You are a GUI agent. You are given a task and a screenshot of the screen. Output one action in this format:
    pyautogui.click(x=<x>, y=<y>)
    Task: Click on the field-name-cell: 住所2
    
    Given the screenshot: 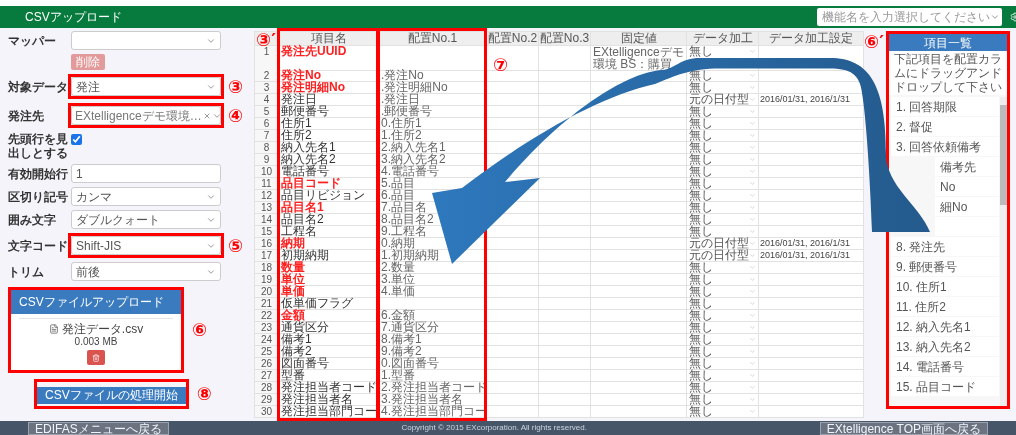 What is the action you would take?
    pyautogui.click(x=329, y=136)
    